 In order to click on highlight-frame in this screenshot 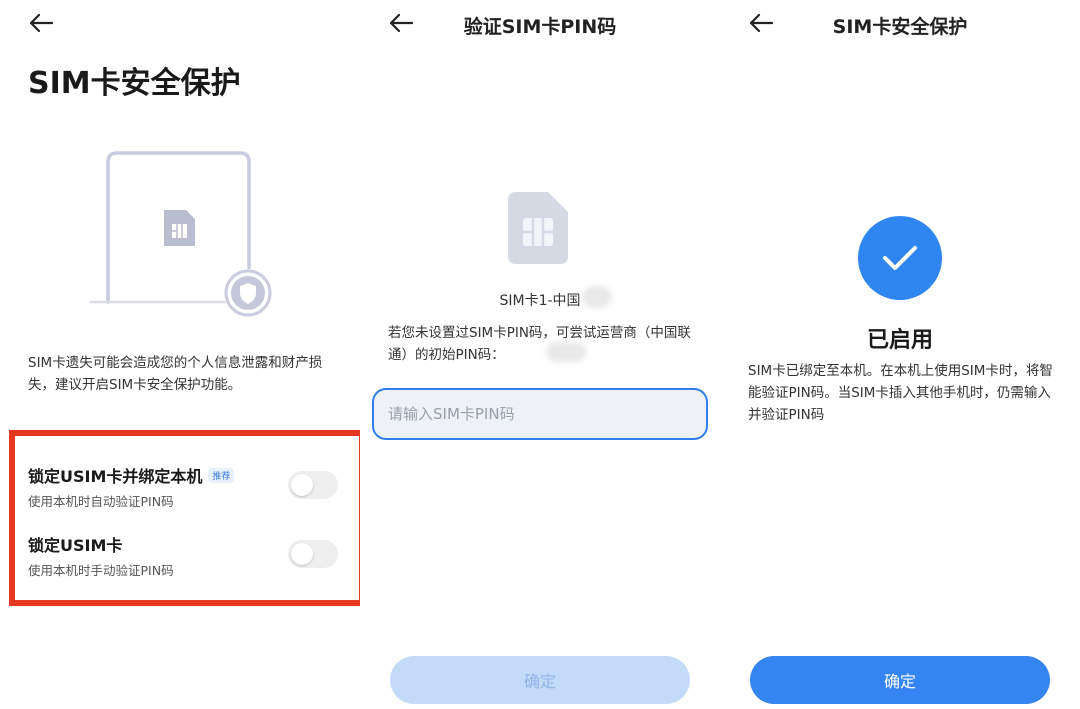, I will do `click(184, 518)`.